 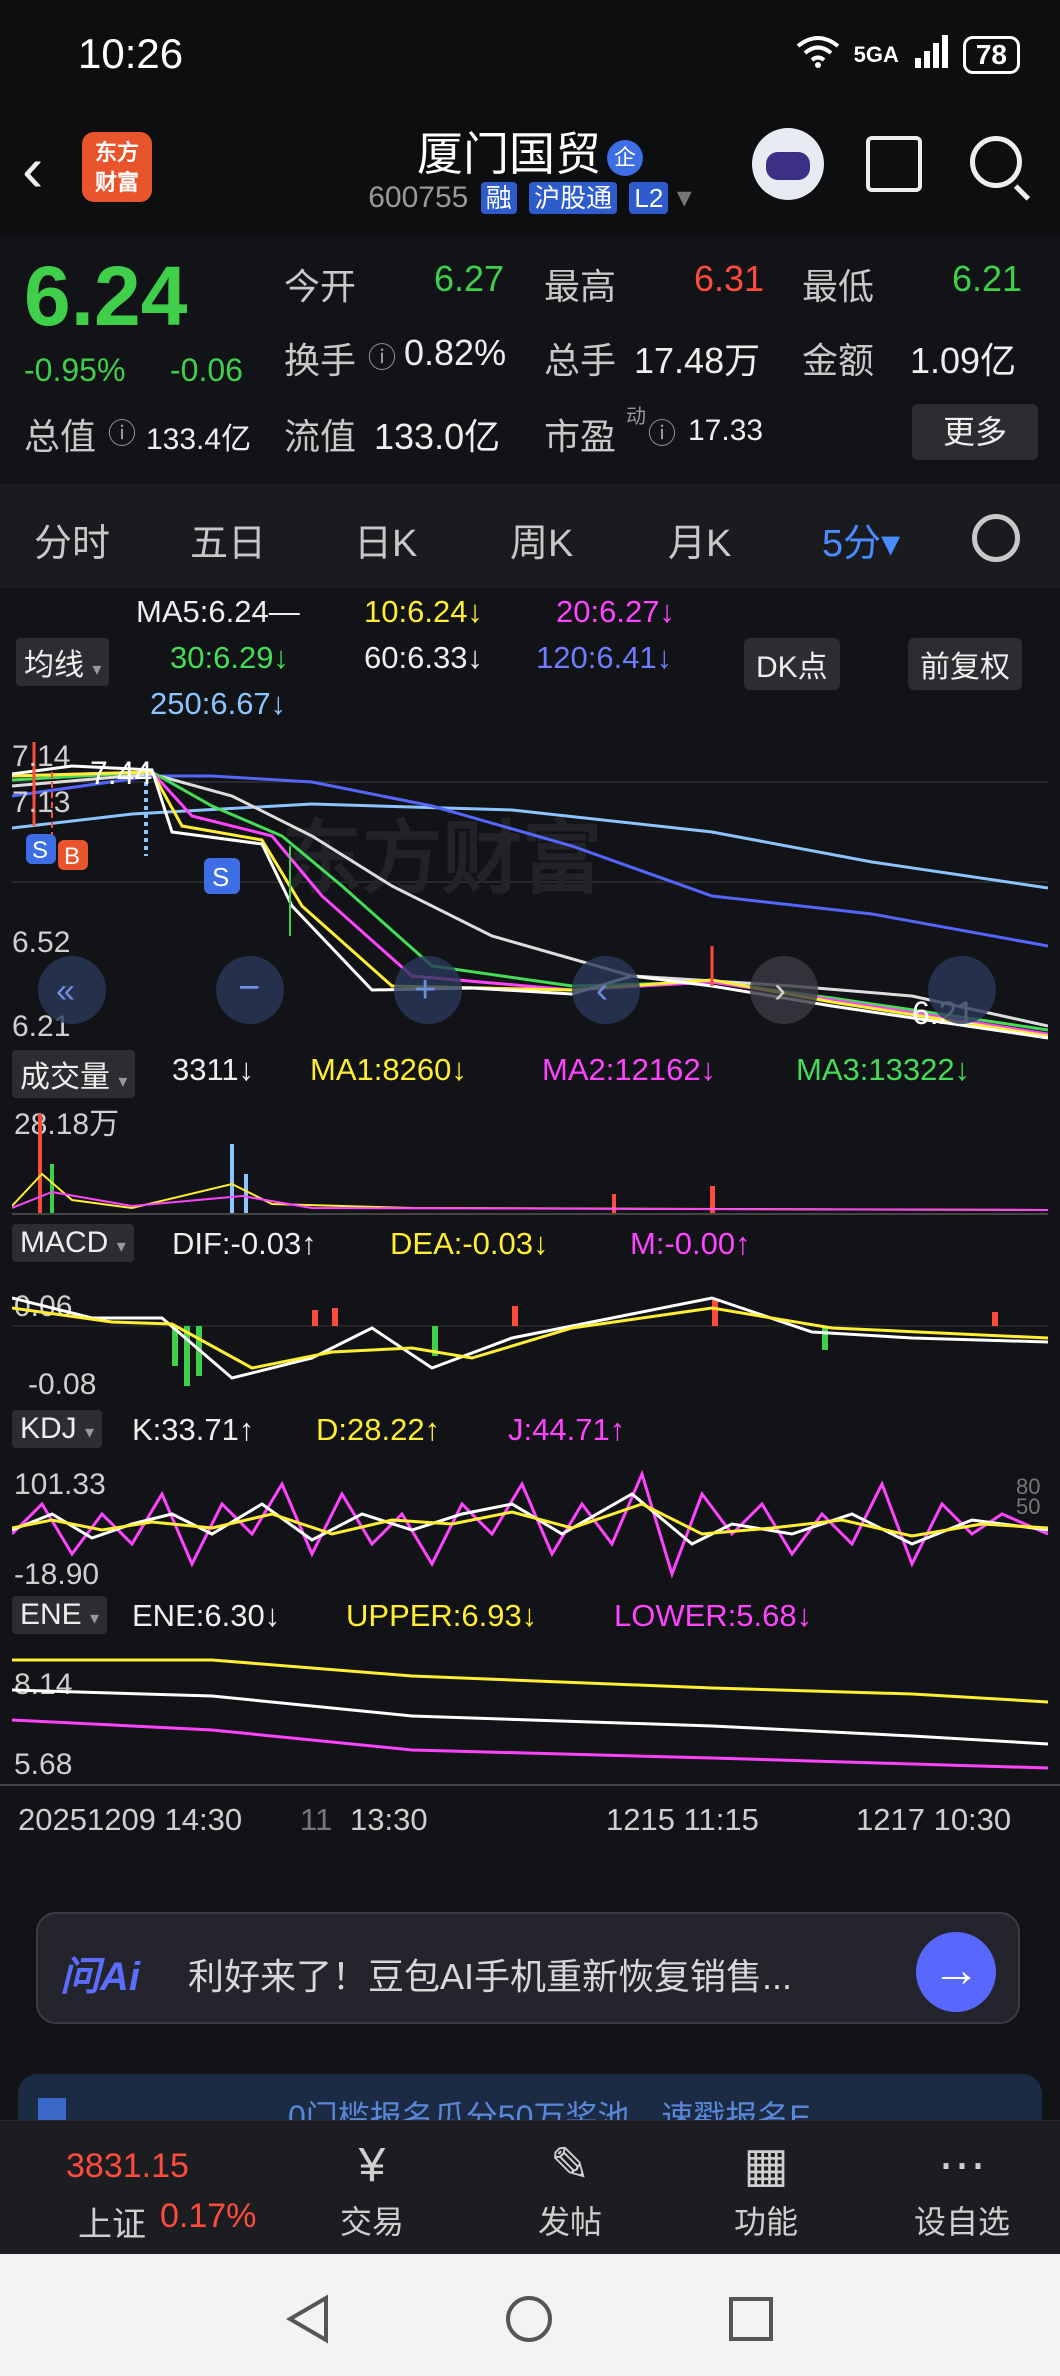 What do you see at coordinates (530, 1526) in the screenshot?
I see `kdj-chart: 101.33 -18.90 80 50` at bounding box center [530, 1526].